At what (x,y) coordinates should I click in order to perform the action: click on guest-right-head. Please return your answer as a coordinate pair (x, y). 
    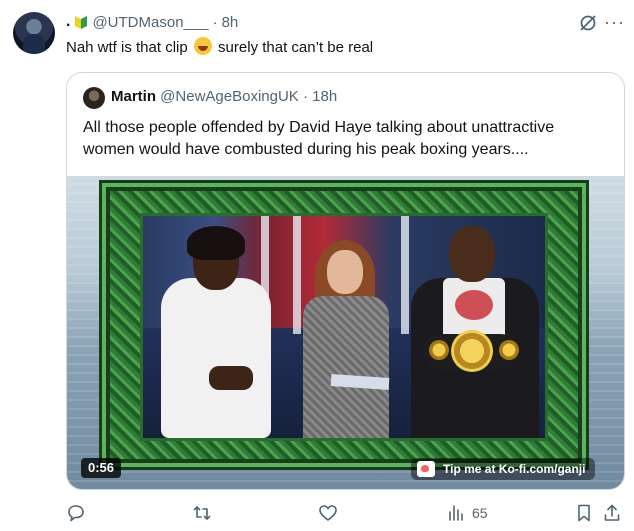
    Looking at the image, I should click on (472, 254).